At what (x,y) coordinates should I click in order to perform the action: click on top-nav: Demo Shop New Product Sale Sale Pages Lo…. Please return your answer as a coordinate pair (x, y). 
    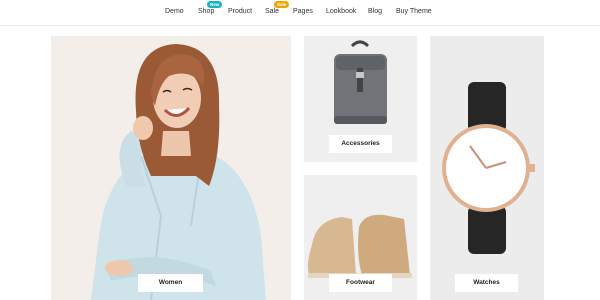
    Looking at the image, I should click on (300, 13).